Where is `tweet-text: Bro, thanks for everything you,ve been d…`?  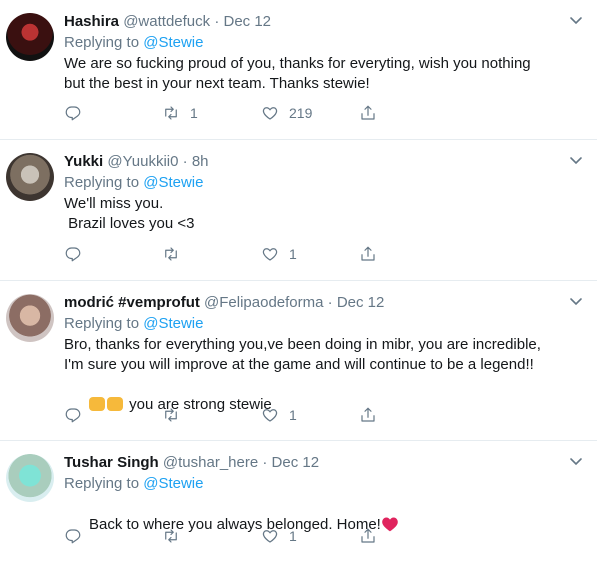 tweet-text: Bro, thanks for everything you,ve been d… is located at coordinates (302, 354).